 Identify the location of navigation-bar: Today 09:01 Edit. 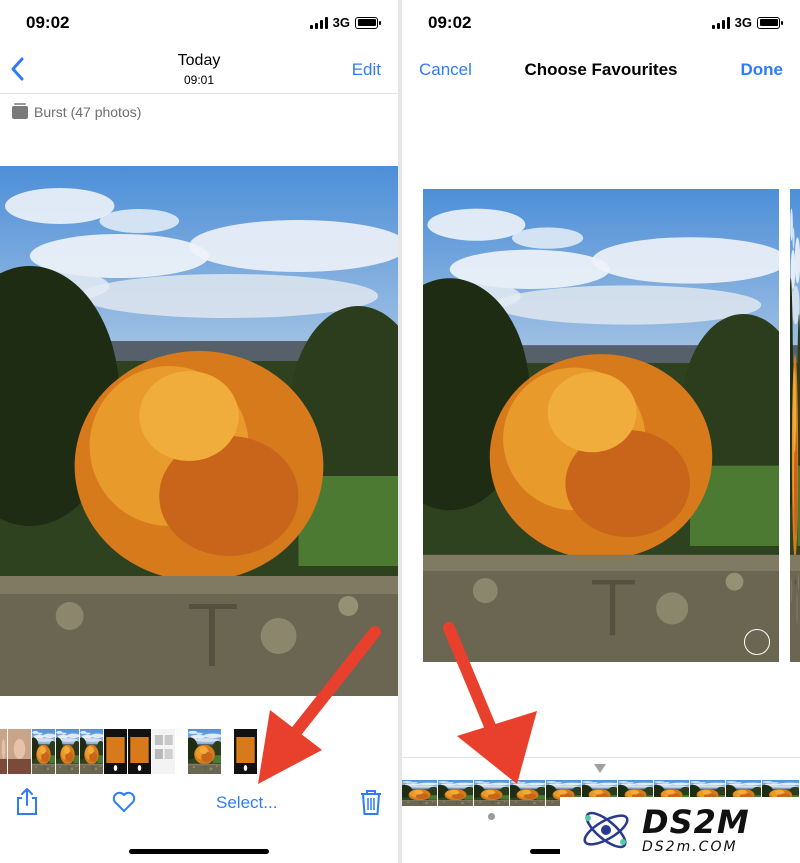
(199, 69).